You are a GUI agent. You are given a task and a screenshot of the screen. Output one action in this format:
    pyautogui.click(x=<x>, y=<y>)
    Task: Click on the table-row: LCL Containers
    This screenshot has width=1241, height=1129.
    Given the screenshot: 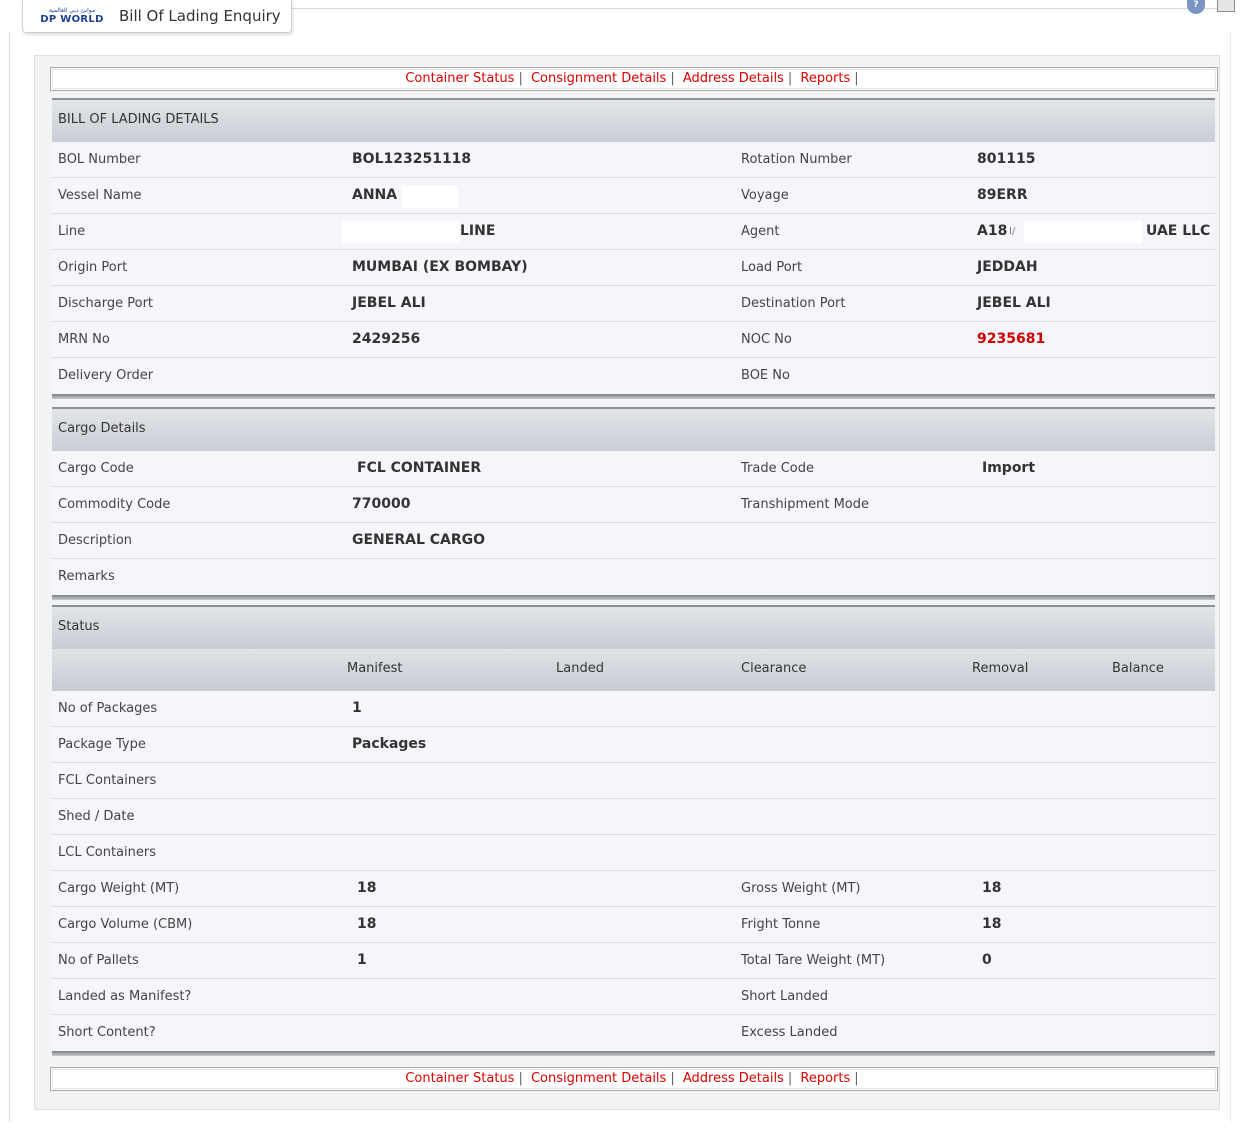 What is the action you would take?
    pyautogui.click(x=633, y=853)
    